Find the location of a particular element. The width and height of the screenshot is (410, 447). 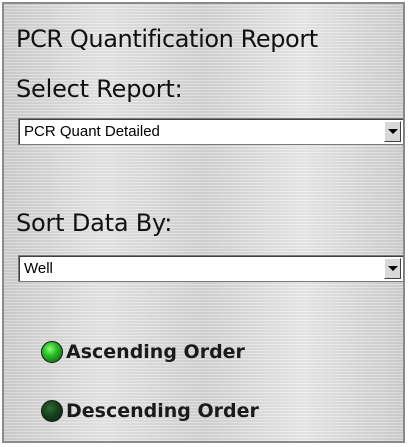

ascending-order-option: Ascending Order is located at coordinates (143, 352).